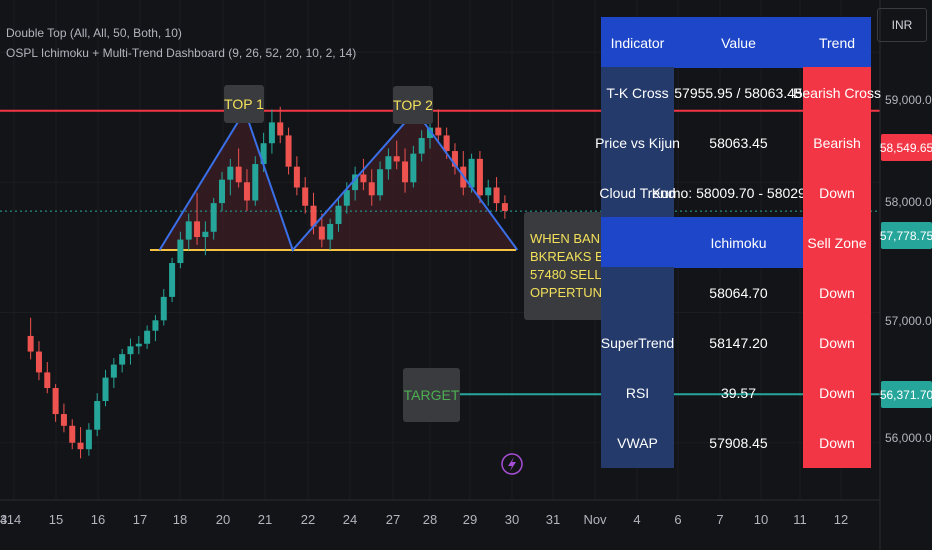 The height and width of the screenshot is (550, 932). Describe the element at coordinates (244, 104) in the screenshot. I see `top1-label: TOP 1` at that location.